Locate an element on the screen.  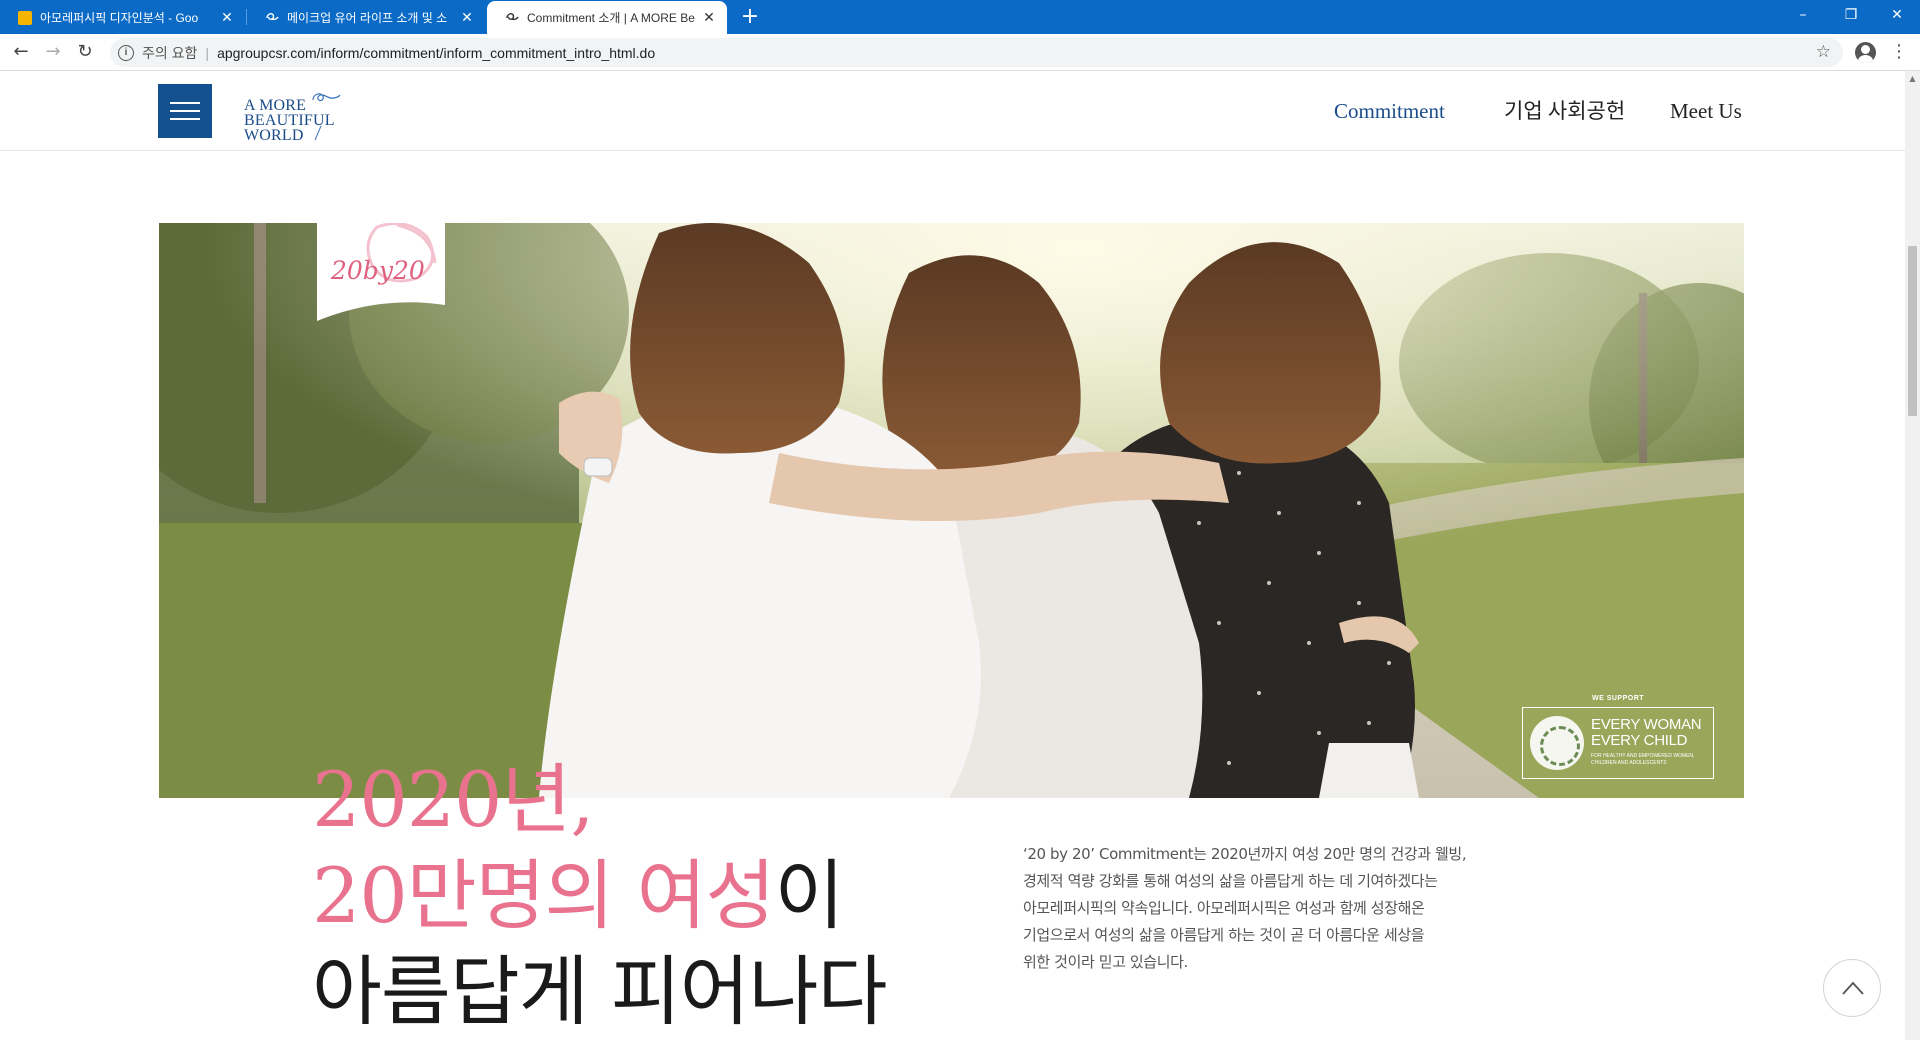
tab-title: Commitment 소개 | A MORE Be is located at coordinates (611, 18).